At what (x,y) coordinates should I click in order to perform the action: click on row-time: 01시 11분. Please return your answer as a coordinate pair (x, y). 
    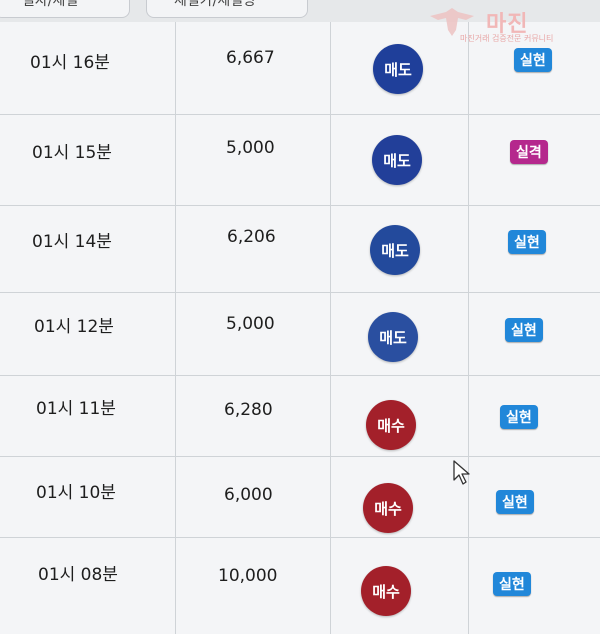
    Looking at the image, I should click on (76, 409).